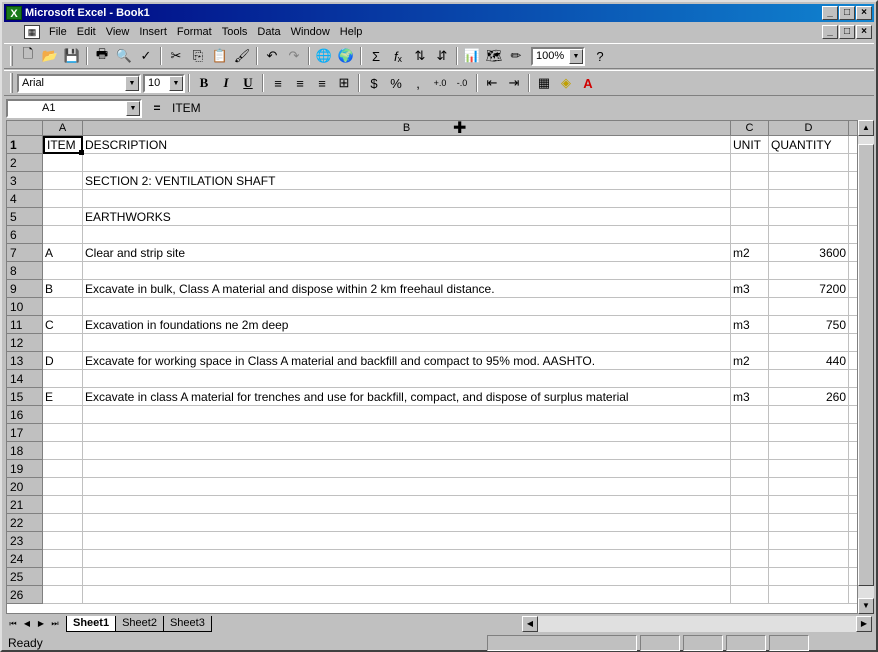 This screenshot has width=878, height=652. Describe the element at coordinates (566, 83) in the screenshot. I see `fill-color-icon: ◈` at that location.